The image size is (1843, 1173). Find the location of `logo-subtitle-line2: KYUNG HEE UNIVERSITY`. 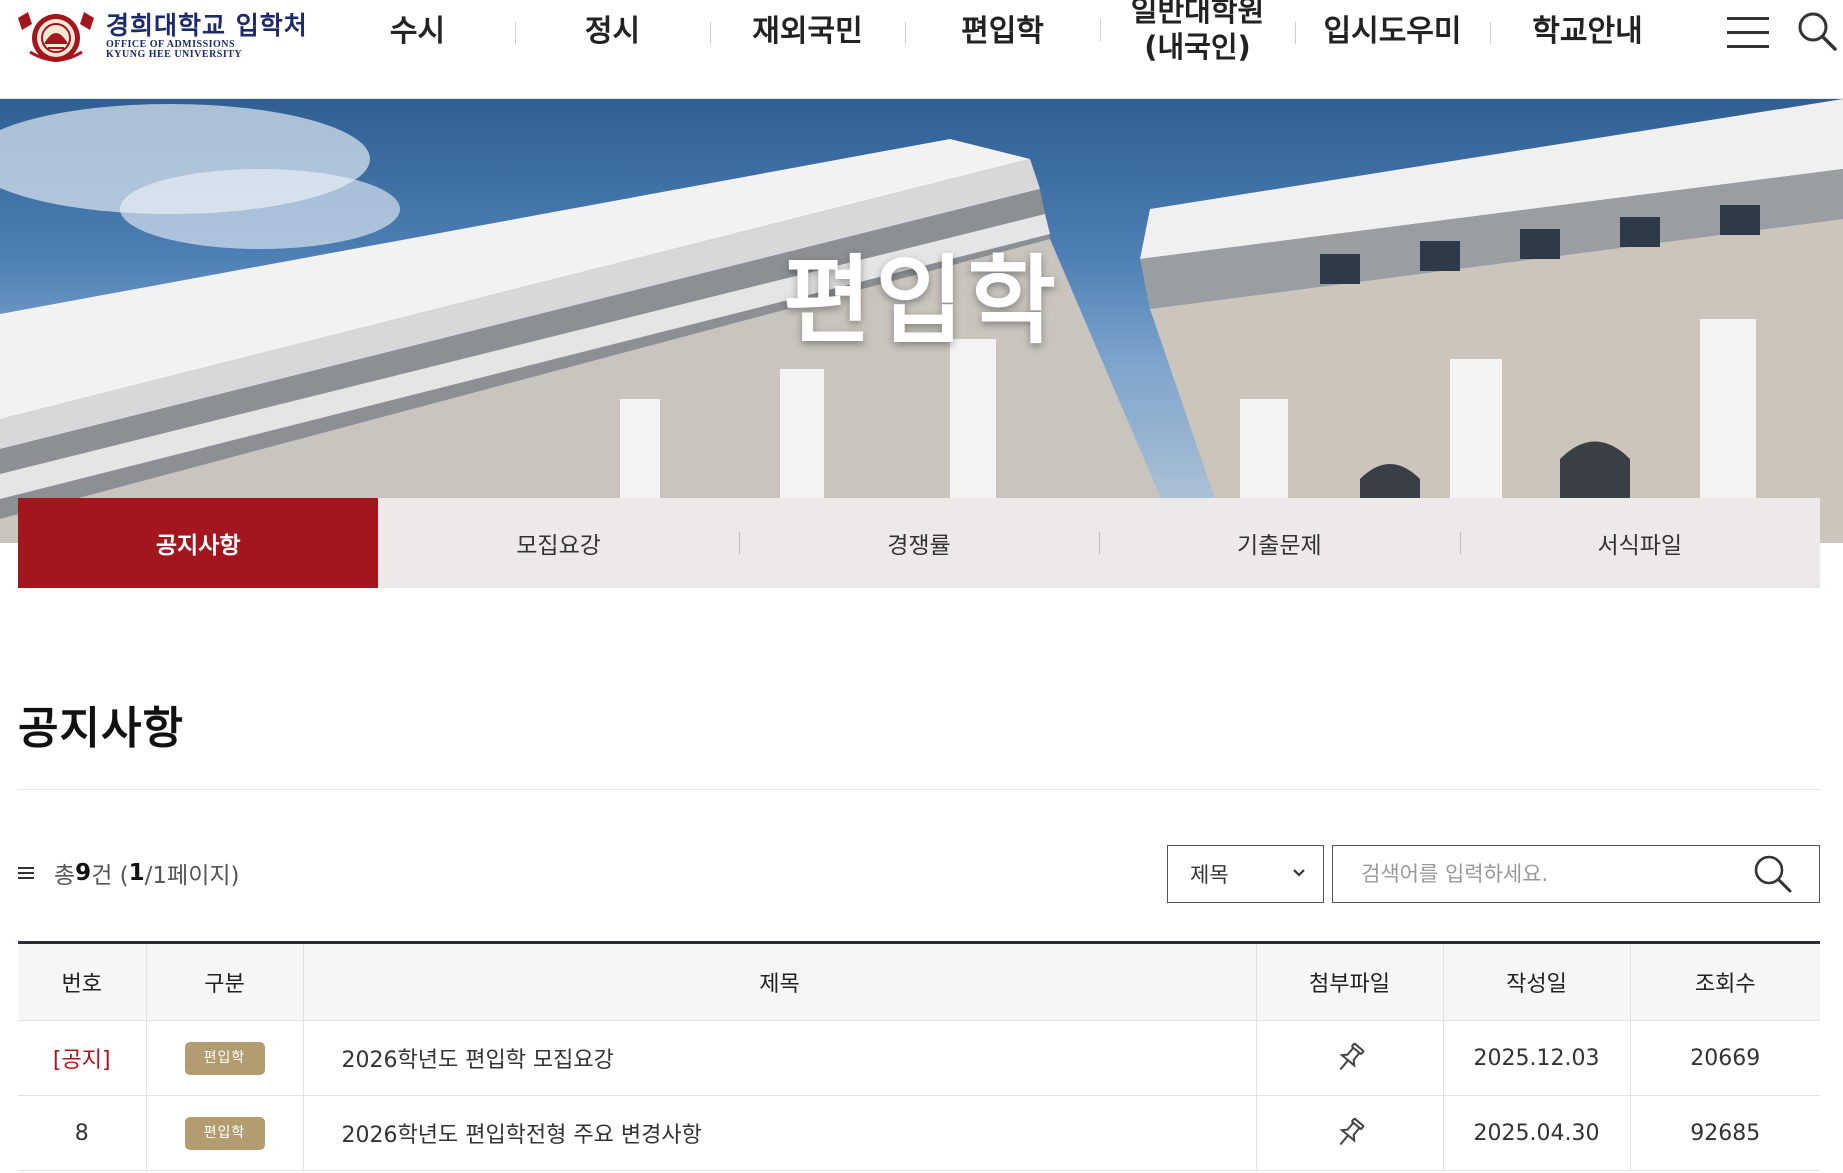

logo-subtitle-line2: KYUNG HEE UNIVERSITY is located at coordinates (174, 54).